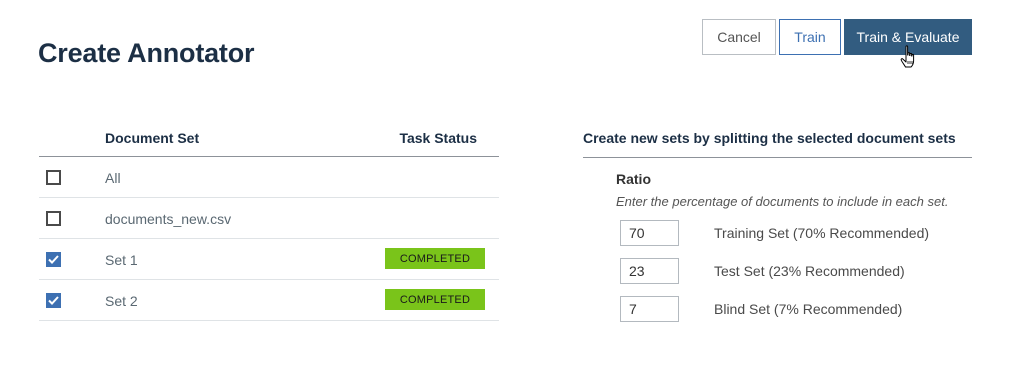  What do you see at coordinates (269, 300) in the screenshot?
I see `table-row: Set 2 COMPLETED` at bounding box center [269, 300].